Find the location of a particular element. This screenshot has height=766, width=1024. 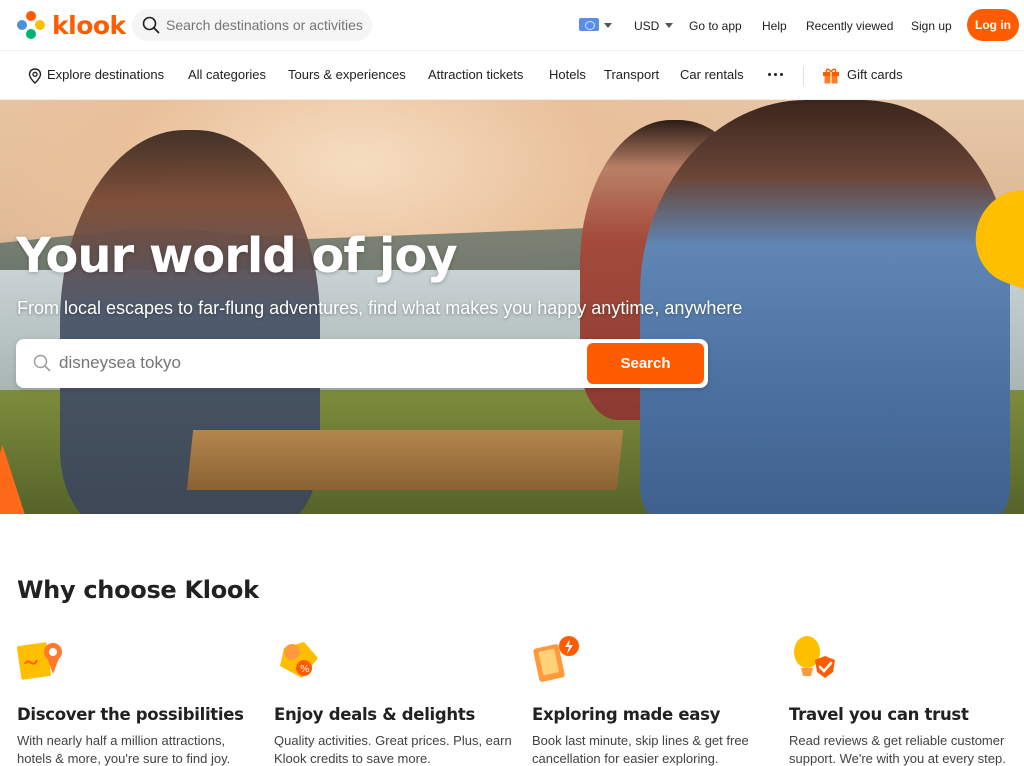

feature-title: Discover the possibilities is located at coordinates (130, 714).